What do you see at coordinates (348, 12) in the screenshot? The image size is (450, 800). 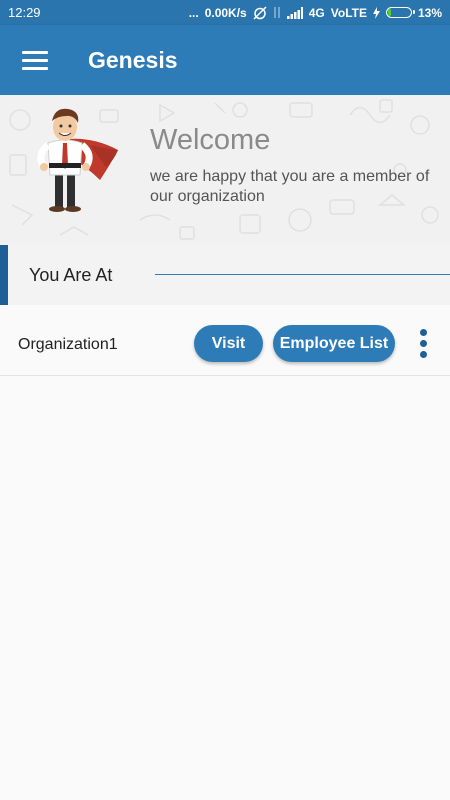 I see `volte-label: VoLTE` at bounding box center [348, 12].